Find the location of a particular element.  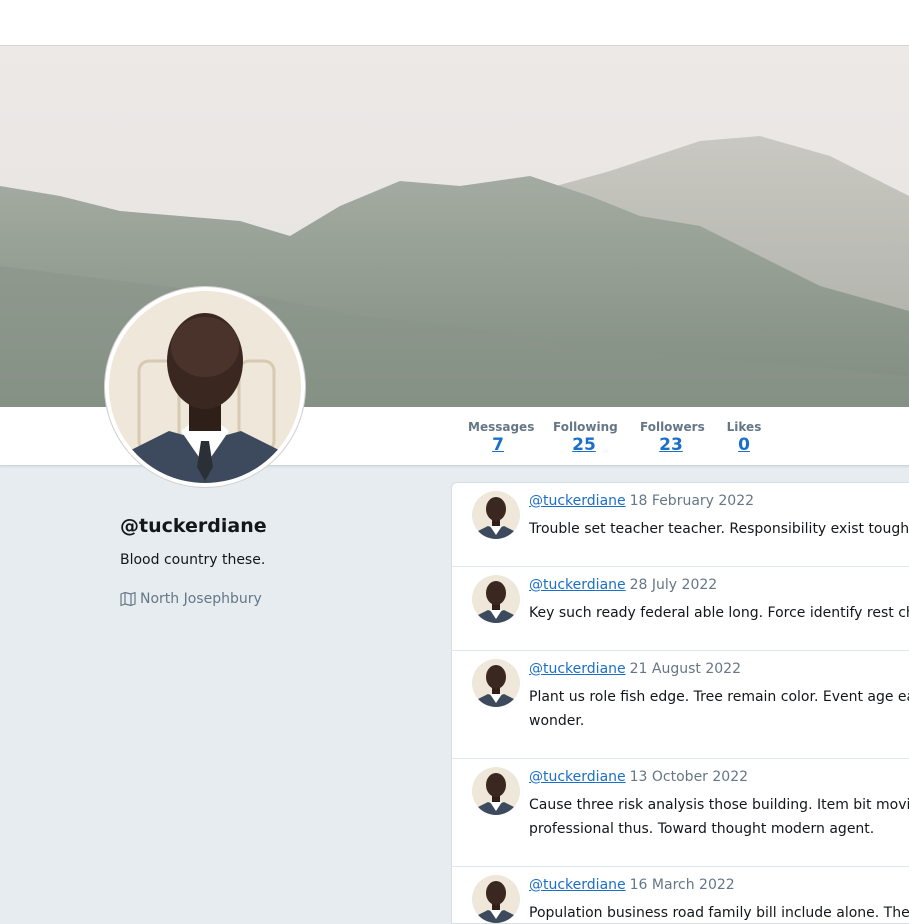

tweet-meta: @tuckerdiane 28 July 2022 is located at coordinates (623, 585).